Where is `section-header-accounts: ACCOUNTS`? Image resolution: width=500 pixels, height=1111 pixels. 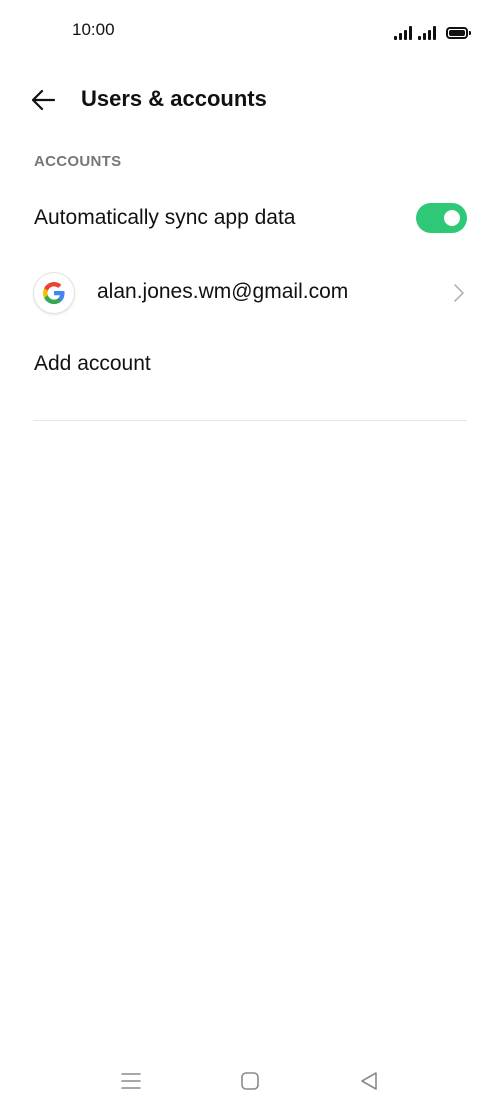 section-header-accounts: ACCOUNTS is located at coordinates (78, 161).